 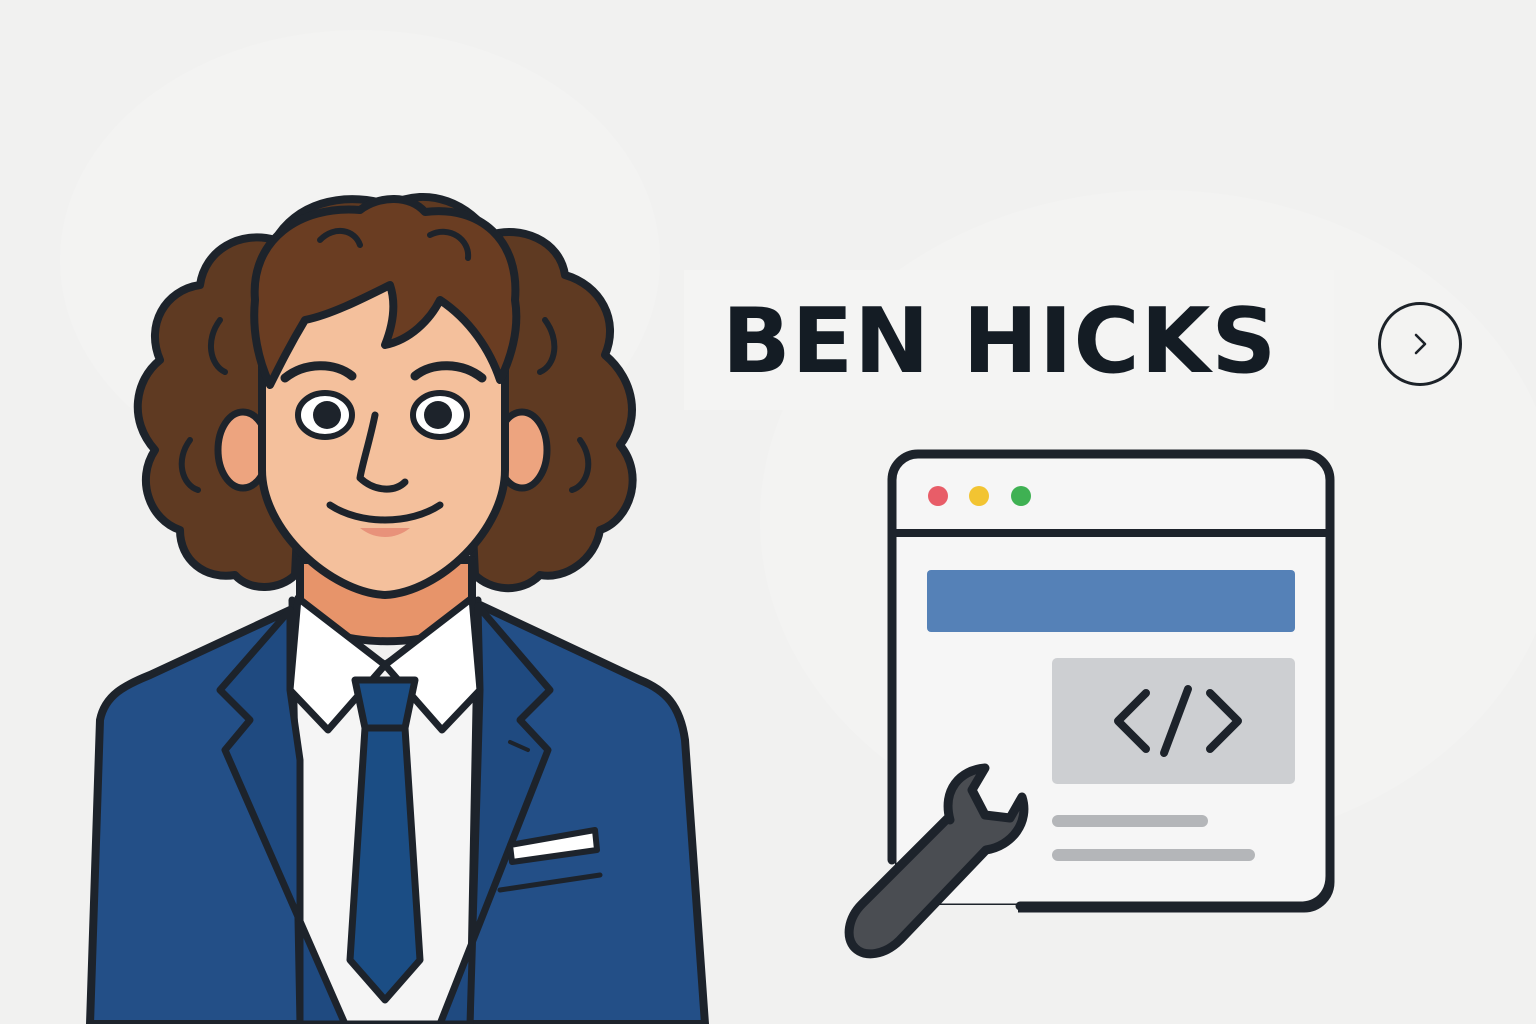 I want to click on page-title: BEN HICKS, so click(x=1000, y=341).